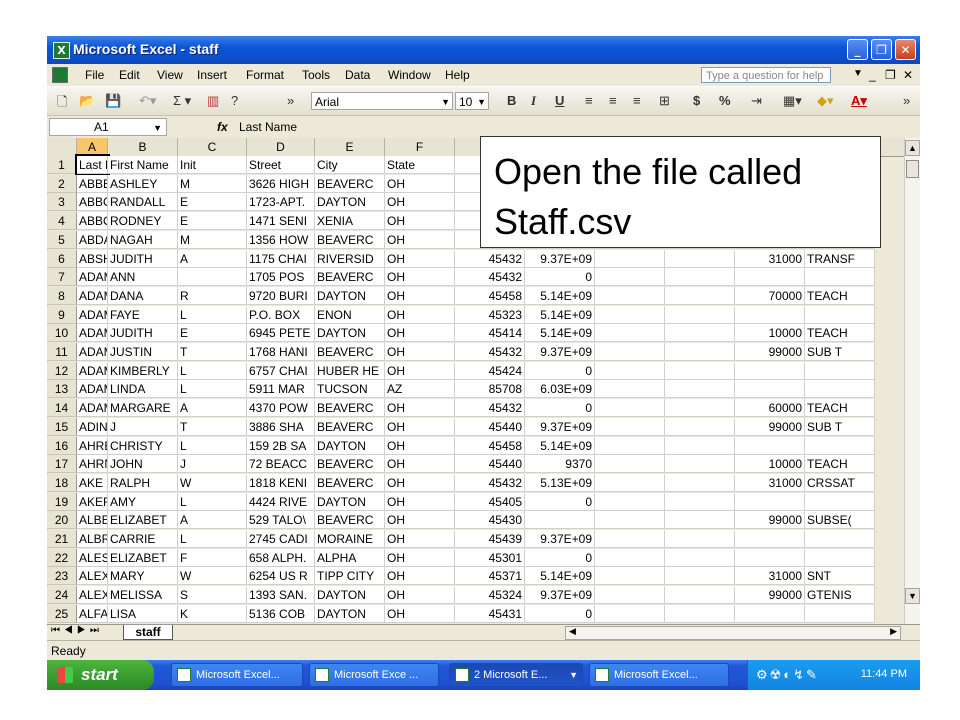 Image resolution: width=960 pixels, height=720 pixels. What do you see at coordinates (560, 352) in the screenshot?
I see `cell: 9.37E+09` at bounding box center [560, 352].